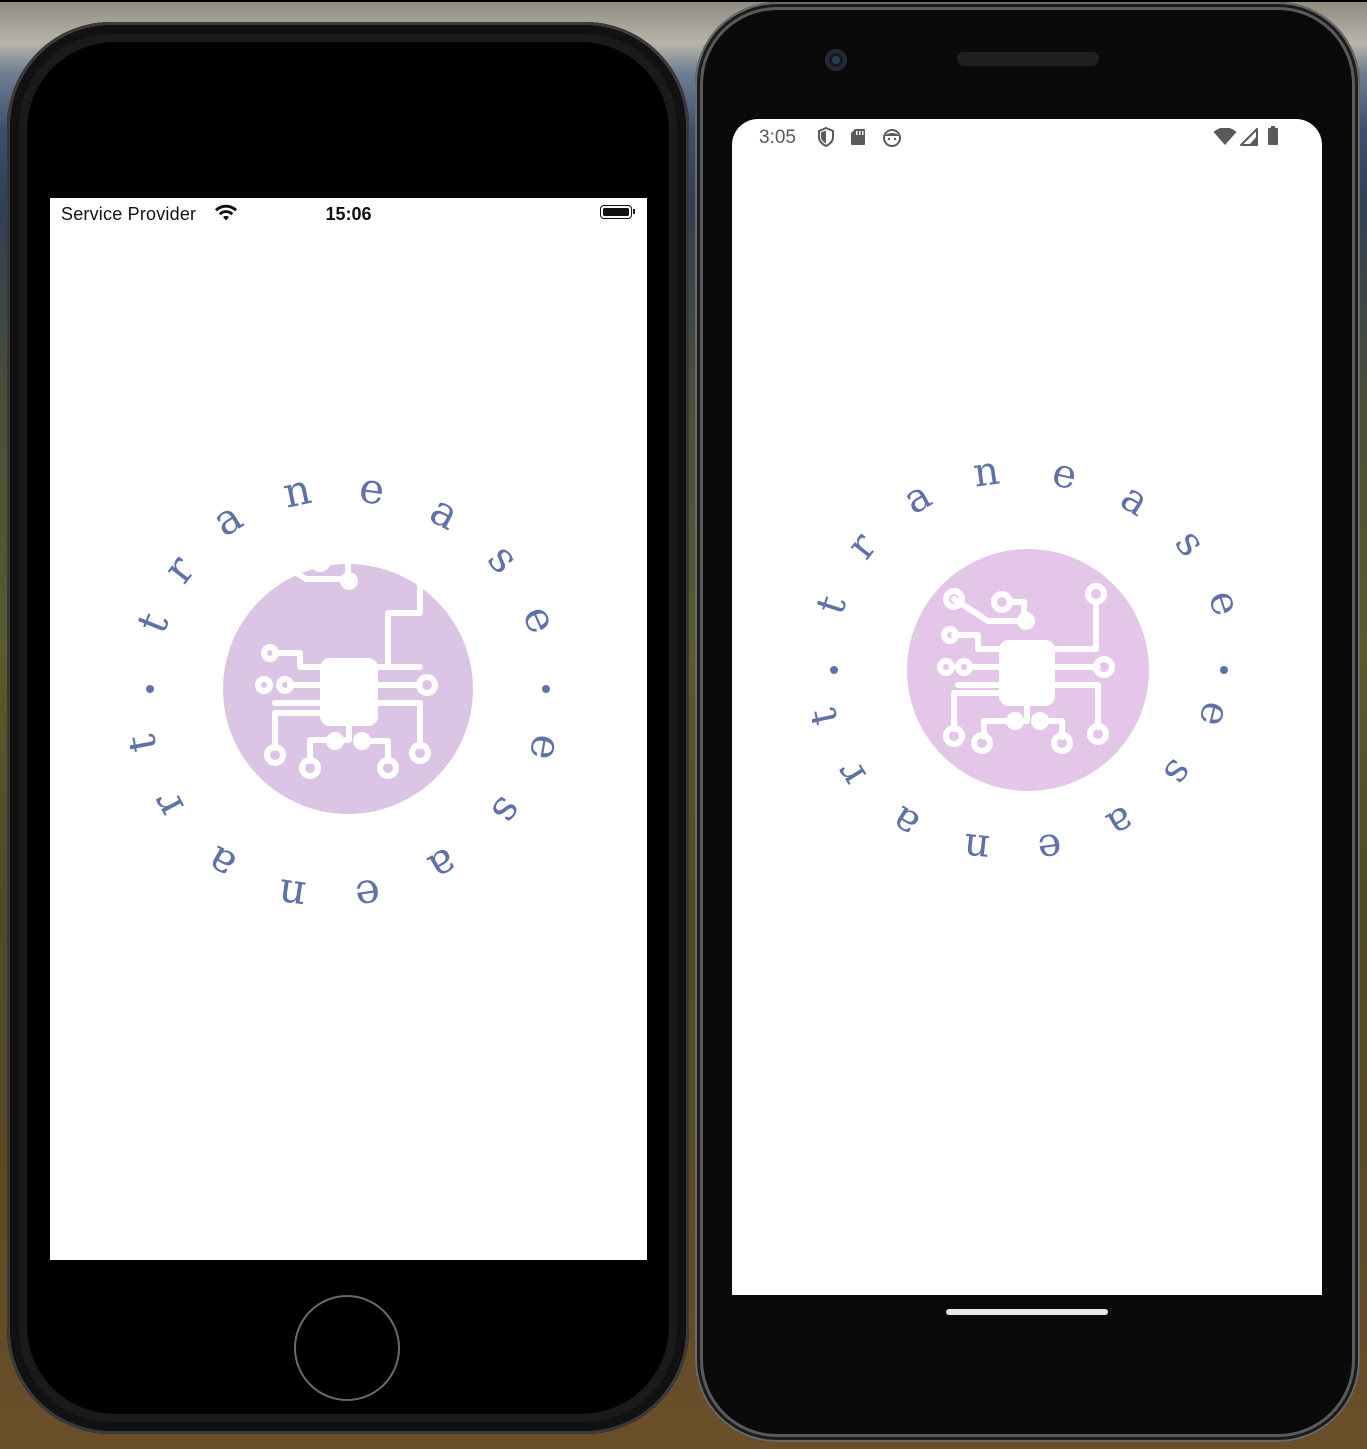 The width and height of the screenshot is (1367, 1449). Describe the element at coordinates (1028, 59) in the screenshot. I see `earpiece-speaker` at that location.